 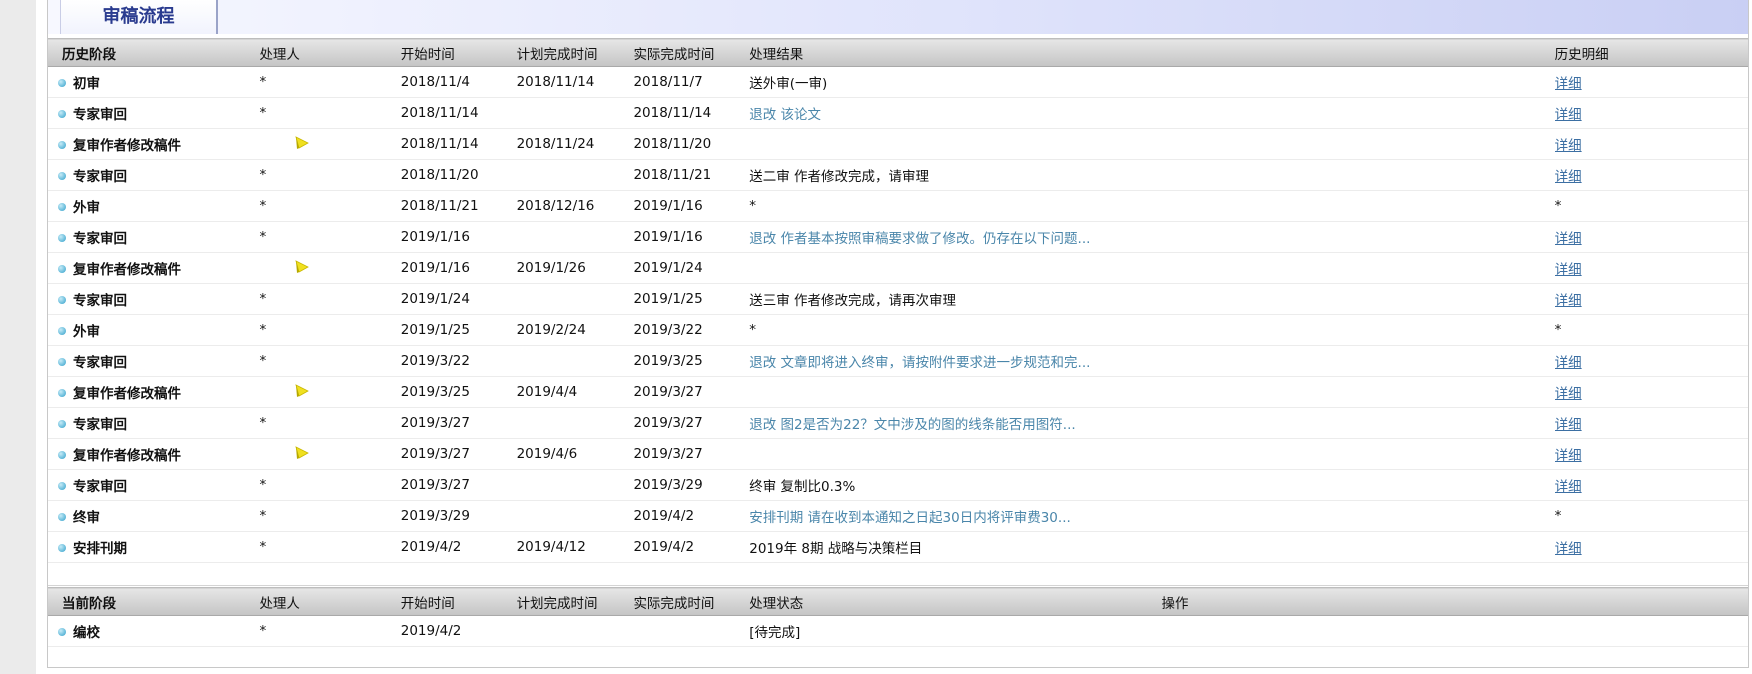 I want to click on col-actual-finish: 实际完成时间, so click(x=691, y=52).